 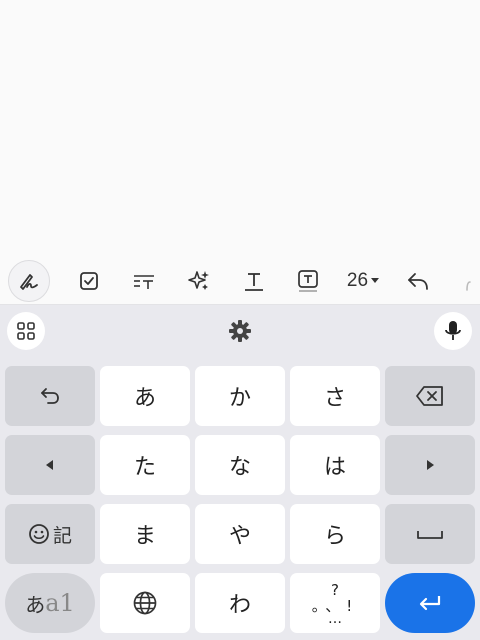 I want to click on voice-input-button, so click(x=453, y=331).